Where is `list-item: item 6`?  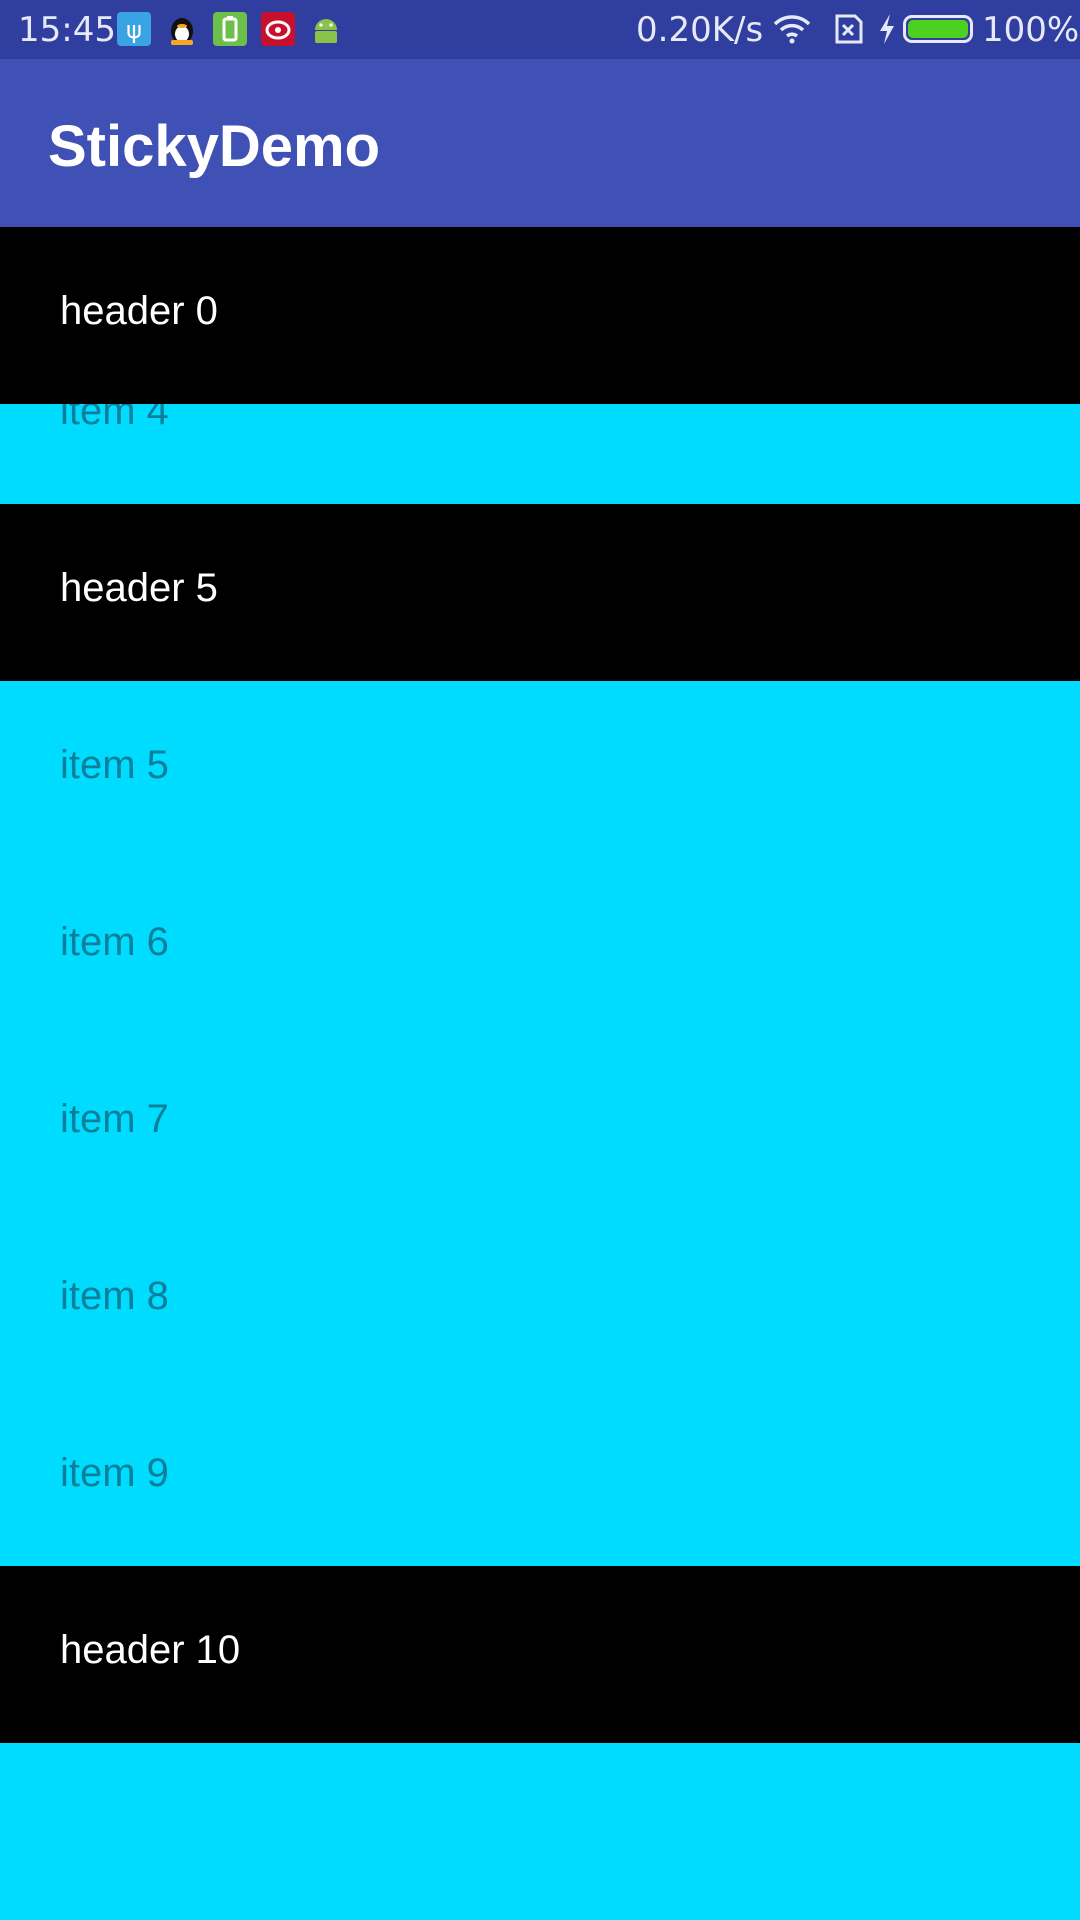
list-item: item 6 is located at coordinates (540, 946).